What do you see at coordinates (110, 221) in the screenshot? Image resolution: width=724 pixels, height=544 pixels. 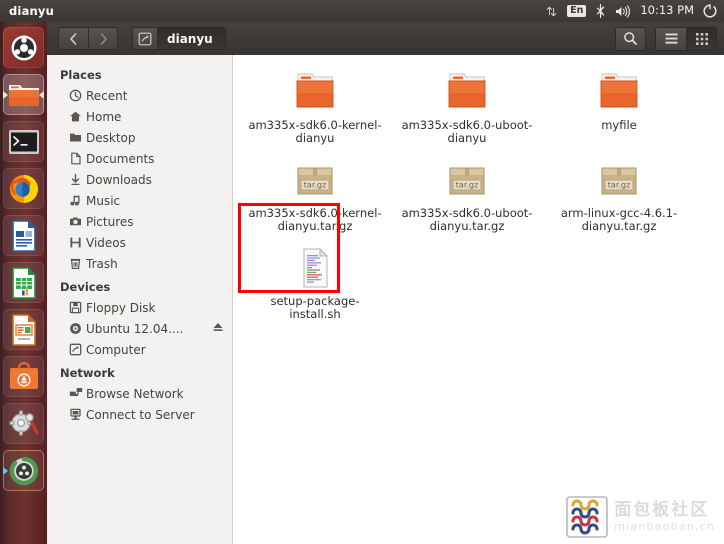 I see `sidebar-item-label: Pictures` at bounding box center [110, 221].